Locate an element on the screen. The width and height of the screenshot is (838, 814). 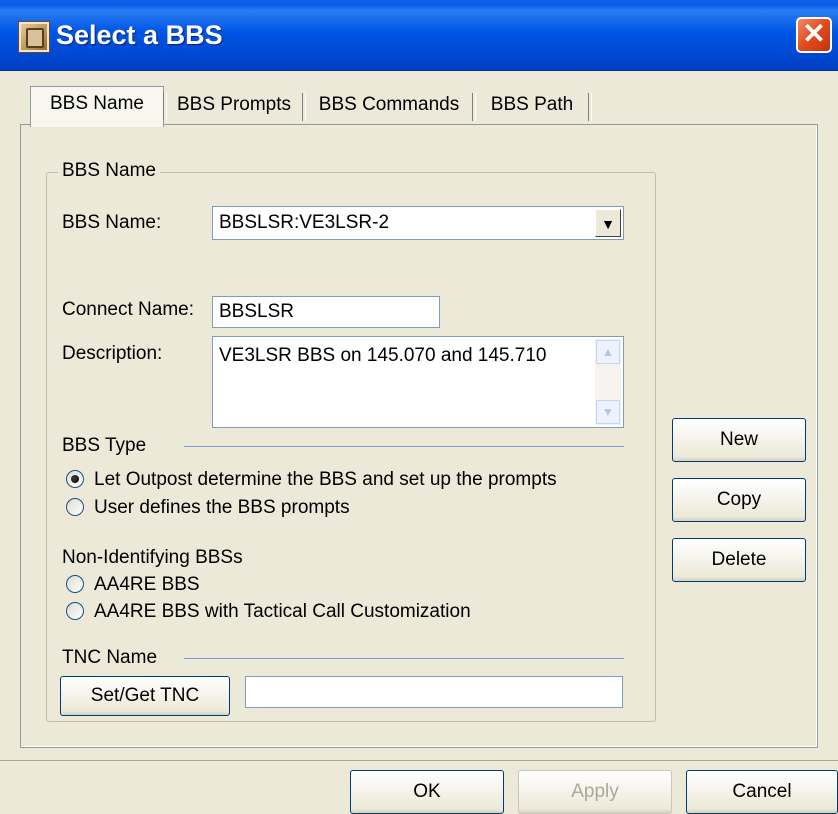
window-title: Select a BBS is located at coordinates (139, 35).